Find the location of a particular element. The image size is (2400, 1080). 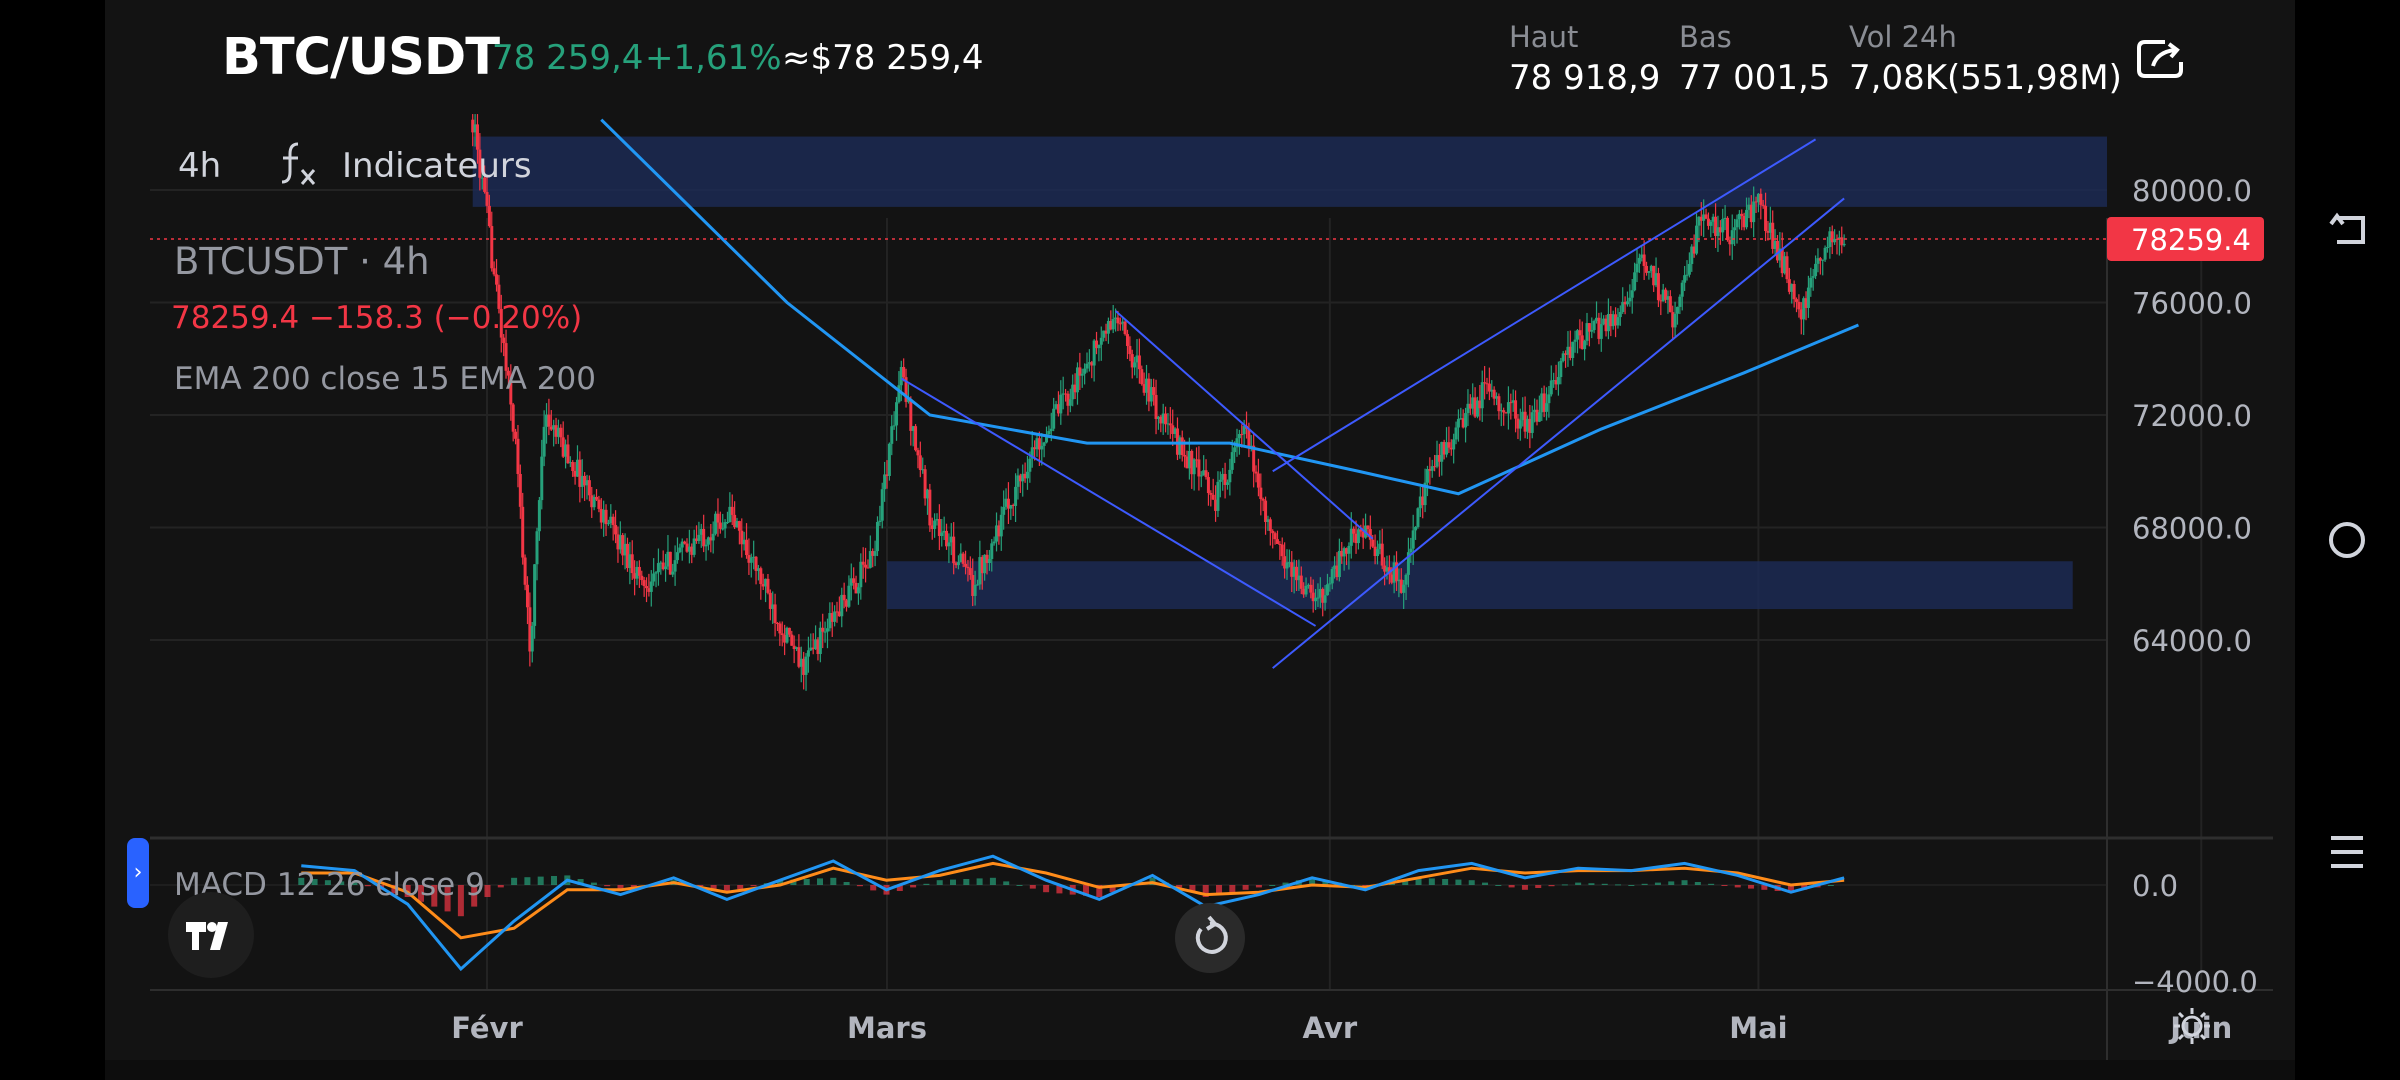

time-tick-label: Mai is located at coordinates (1758, 1028).